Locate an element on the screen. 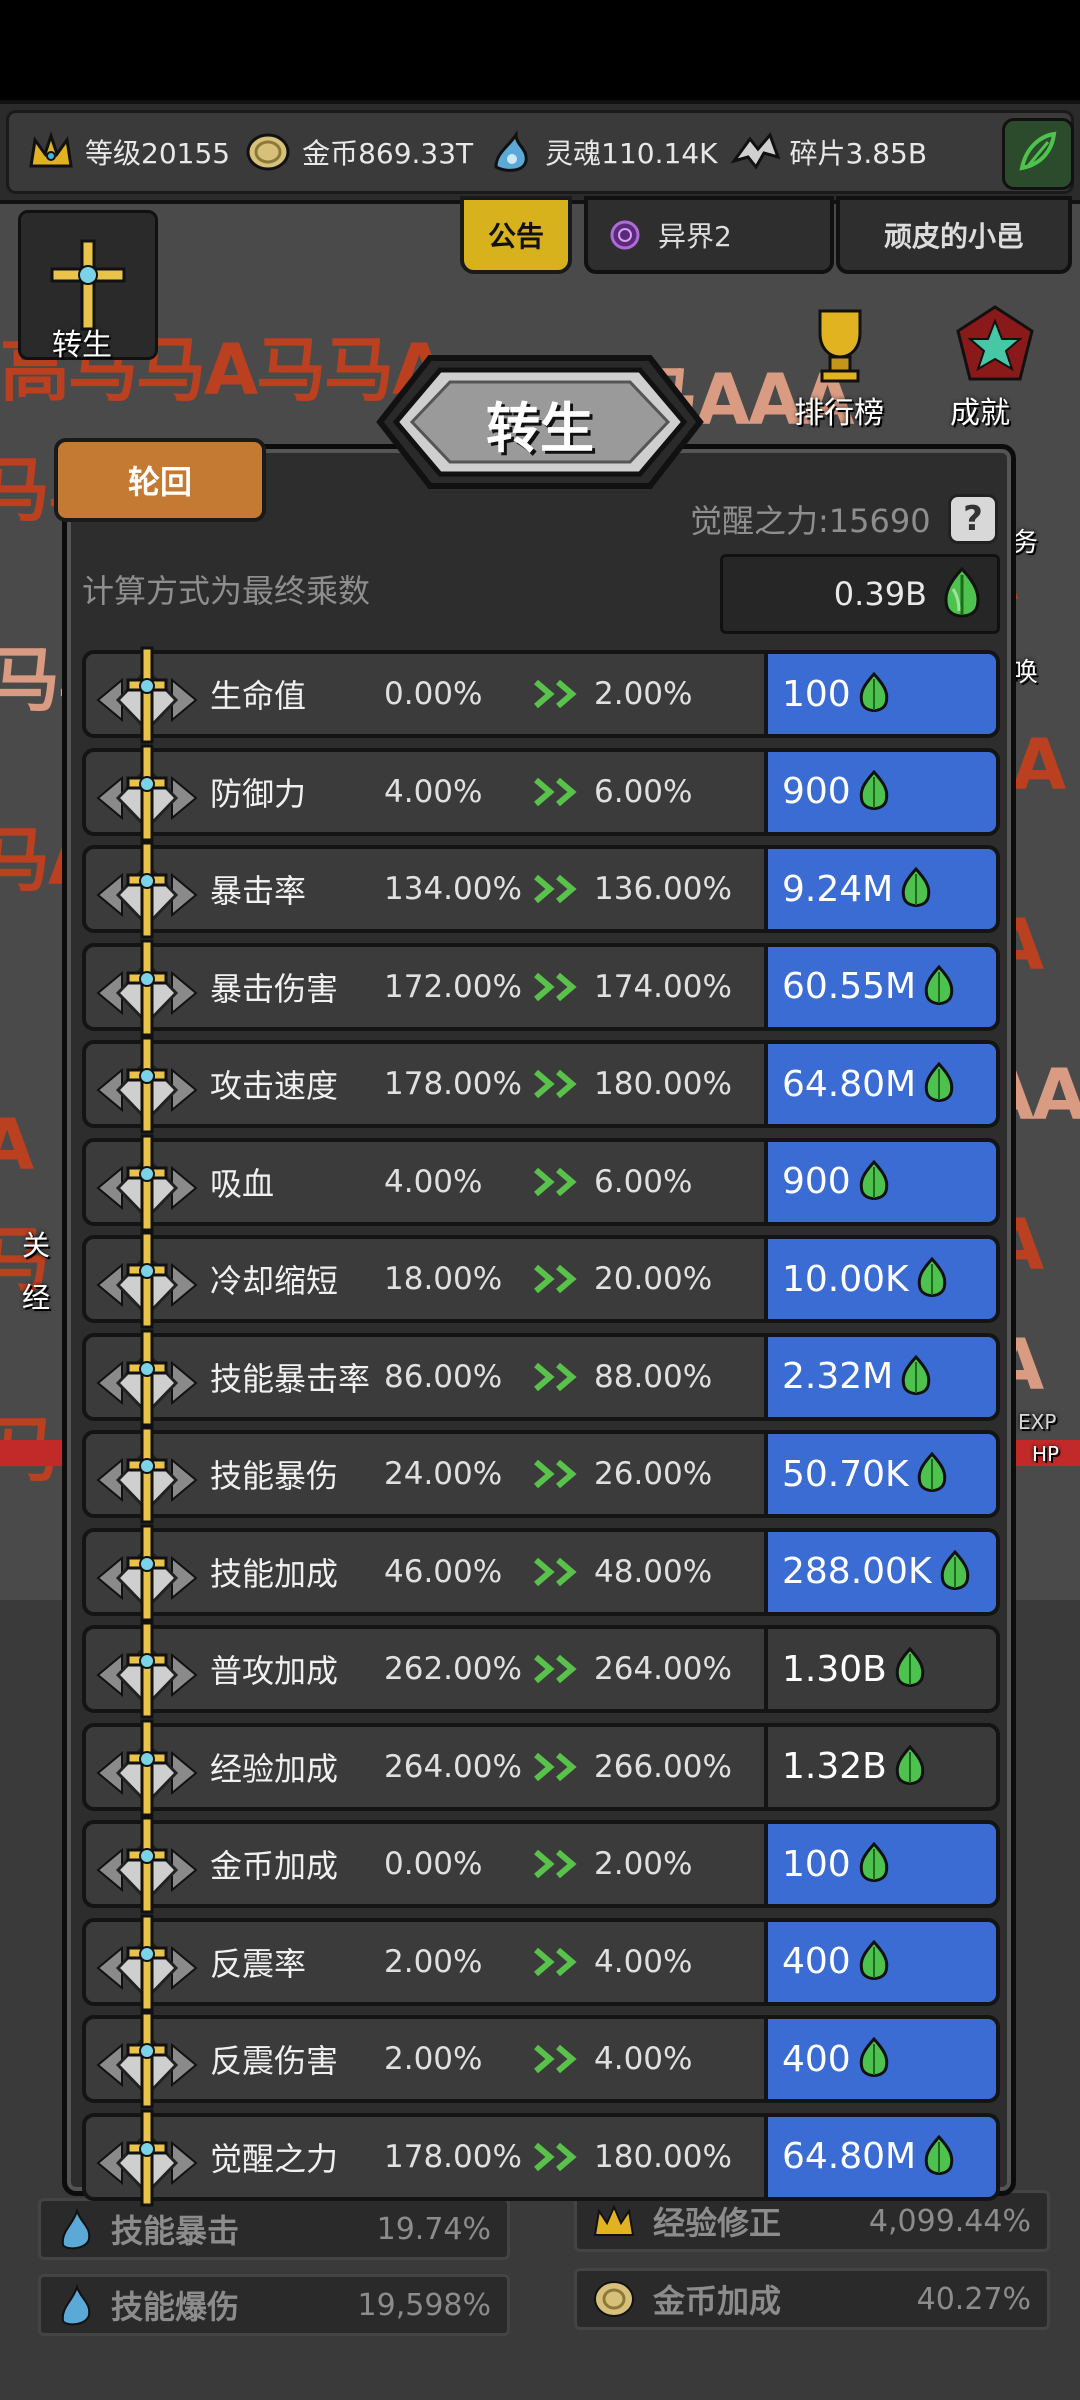 This screenshot has width=1080, height=2400. current-value: 178.00% is located at coordinates (453, 2156).